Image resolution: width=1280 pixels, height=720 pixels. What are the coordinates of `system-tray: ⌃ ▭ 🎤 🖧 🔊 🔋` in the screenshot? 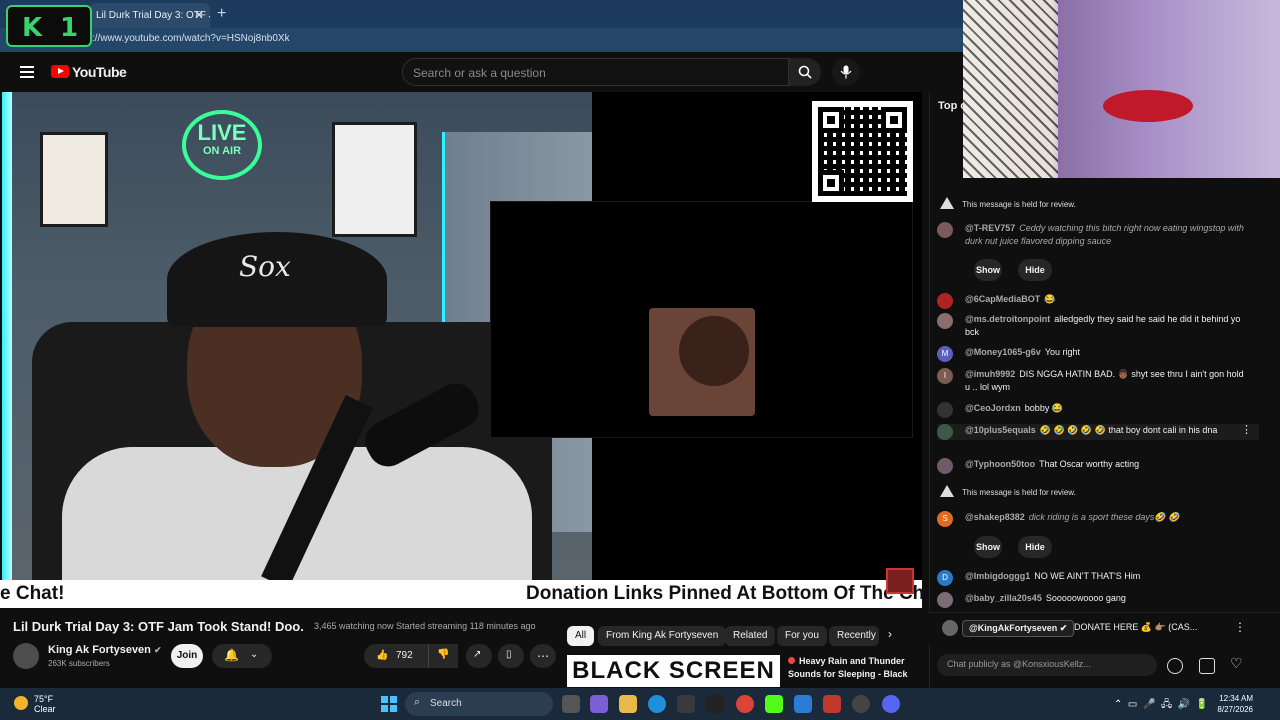 It's located at (1161, 705).